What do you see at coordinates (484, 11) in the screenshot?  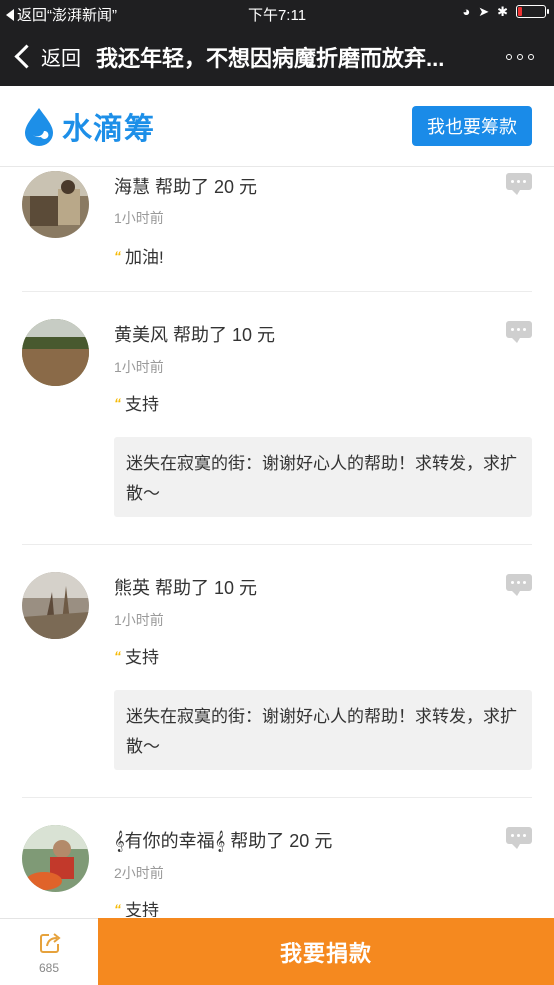 I see `location-icon: ➤` at bounding box center [484, 11].